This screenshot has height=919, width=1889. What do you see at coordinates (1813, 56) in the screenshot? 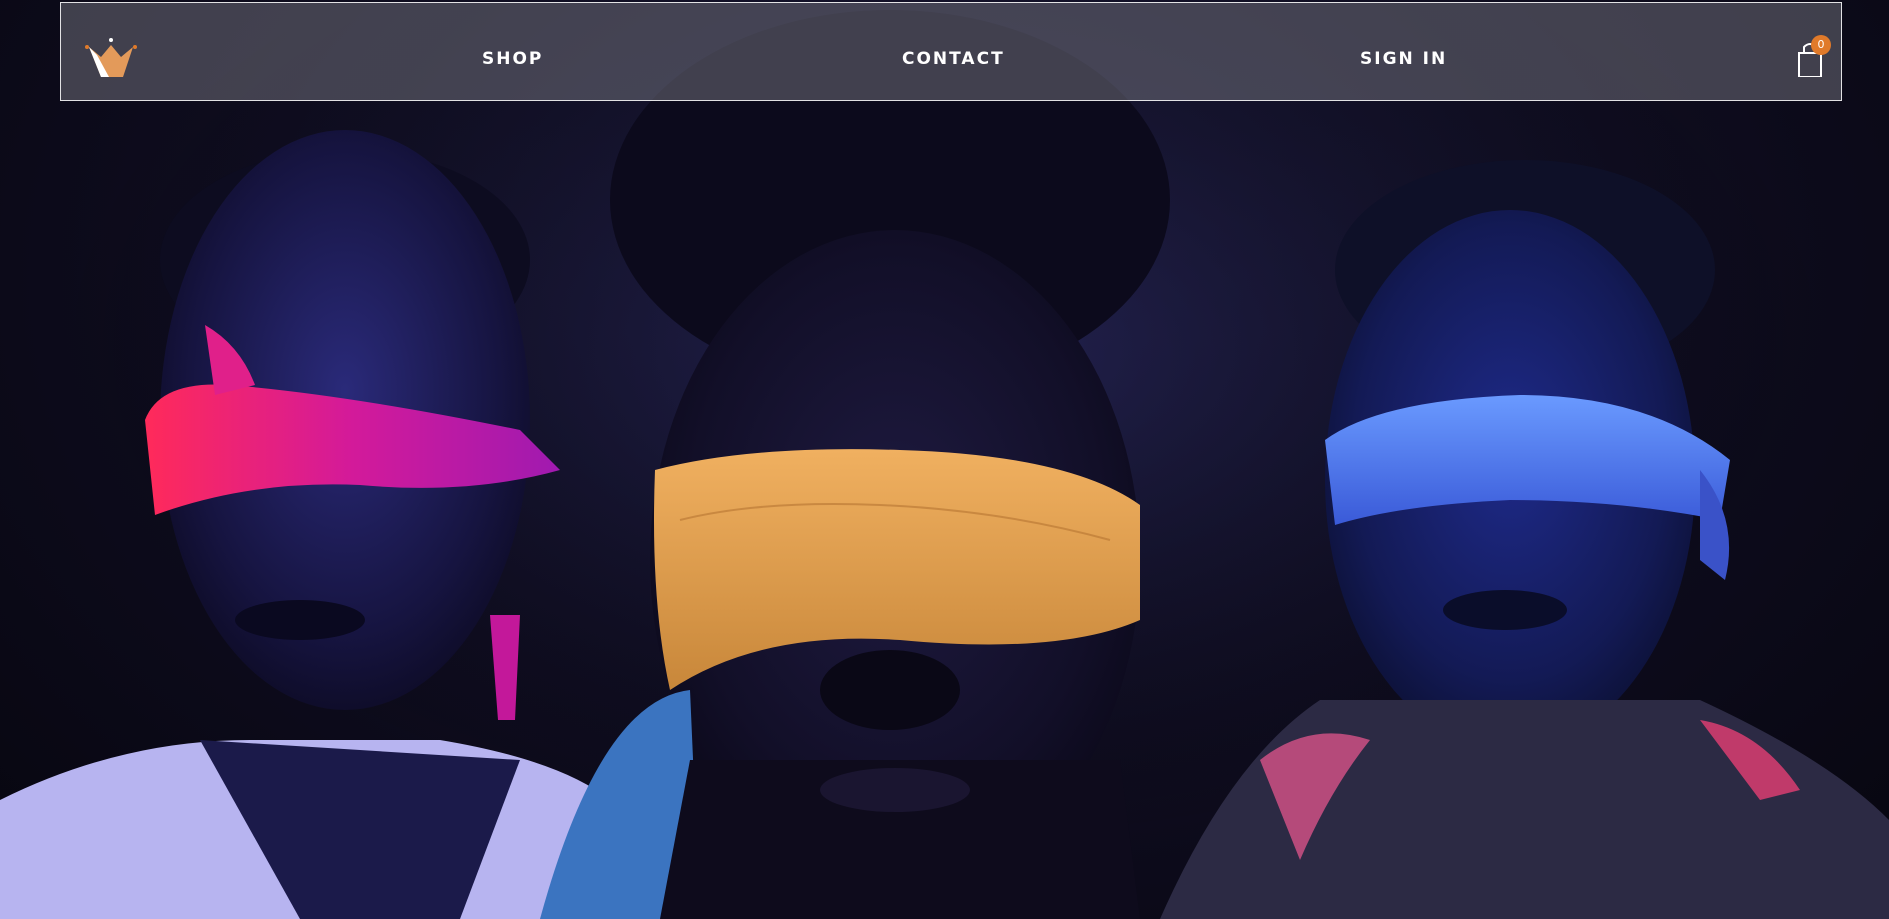
I see `cart-button: 0` at bounding box center [1813, 56].